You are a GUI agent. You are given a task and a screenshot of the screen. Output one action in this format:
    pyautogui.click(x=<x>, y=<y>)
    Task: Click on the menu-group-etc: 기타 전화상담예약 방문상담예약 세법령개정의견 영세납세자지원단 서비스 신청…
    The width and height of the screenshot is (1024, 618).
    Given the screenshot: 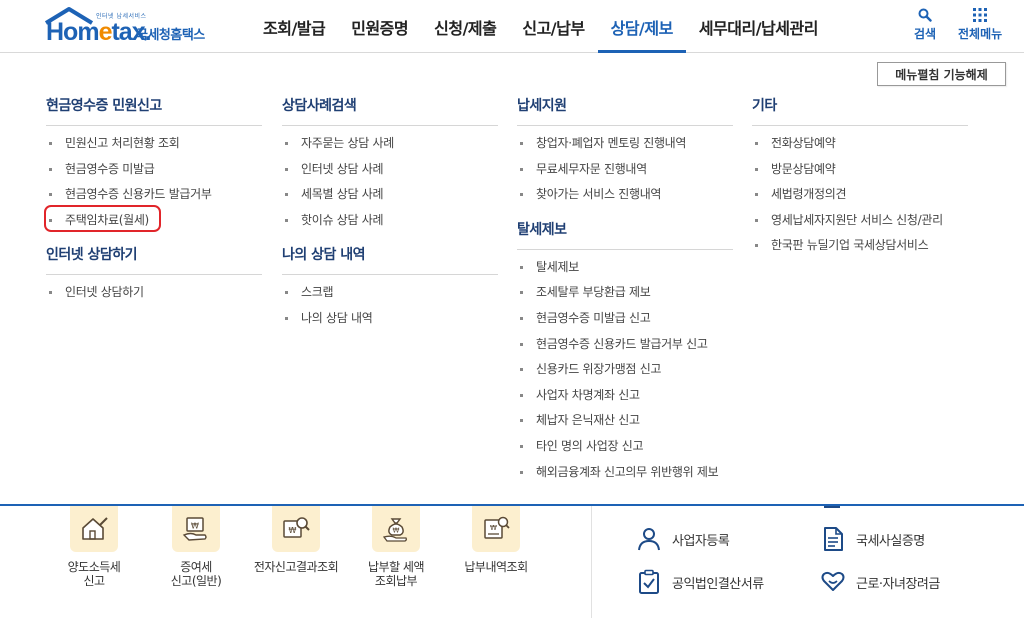 What is the action you would take?
    pyautogui.click(x=860, y=183)
    